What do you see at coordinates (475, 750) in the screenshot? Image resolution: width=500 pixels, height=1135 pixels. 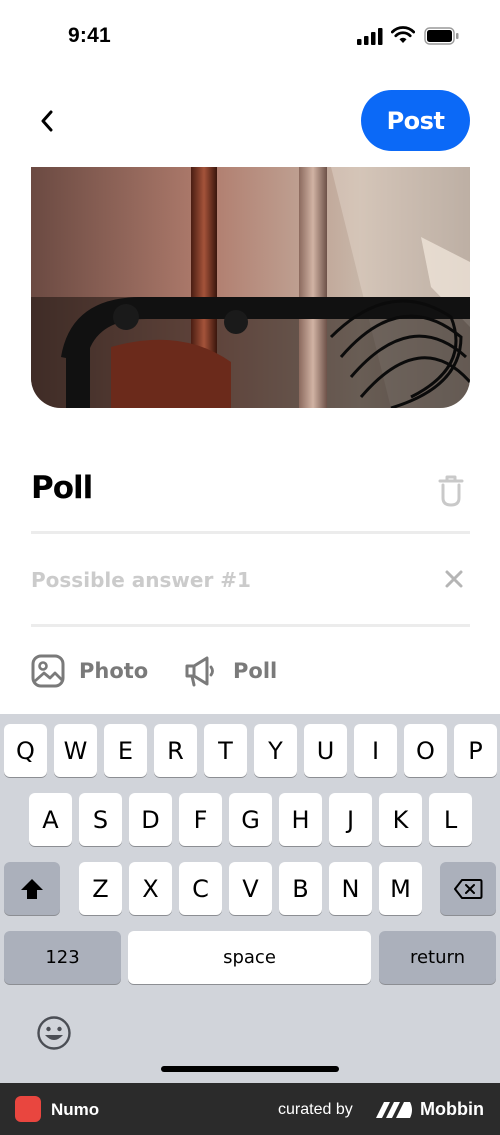 I see `key-p: P` at bounding box center [475, 750].